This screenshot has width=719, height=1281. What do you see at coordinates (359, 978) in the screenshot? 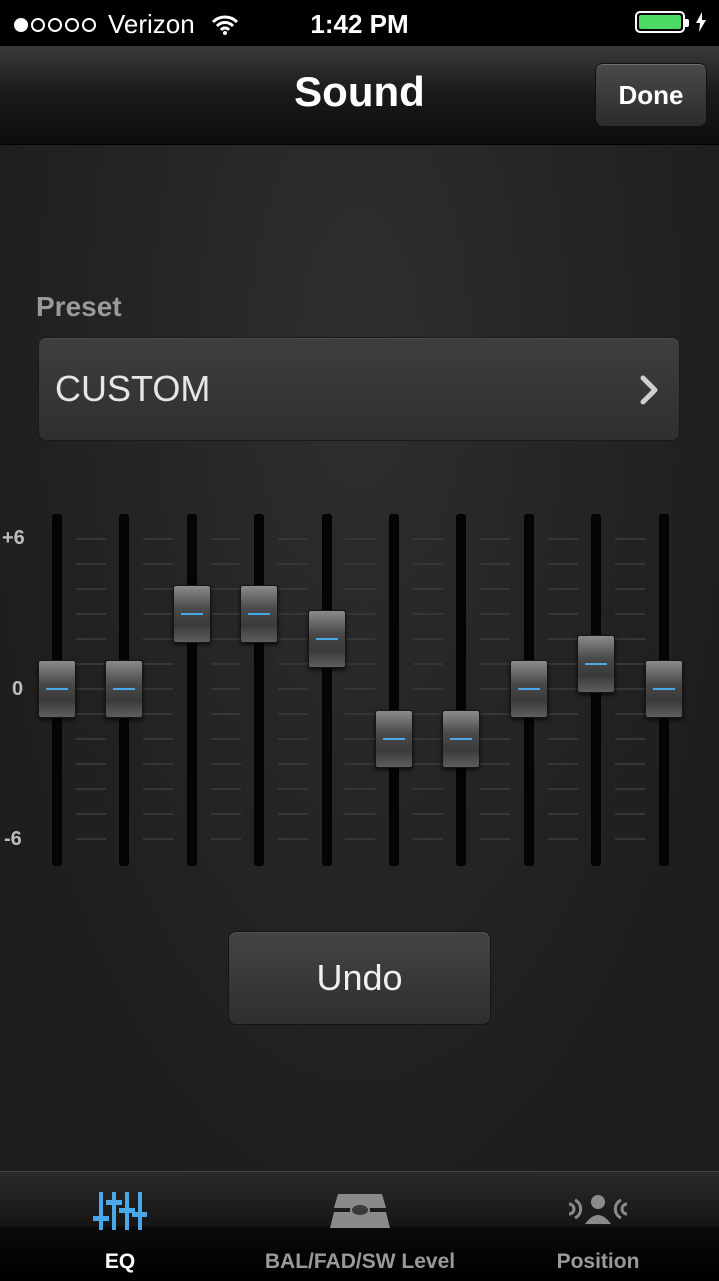
I see `undo-button: Undo` at bounding box center [359, 978].